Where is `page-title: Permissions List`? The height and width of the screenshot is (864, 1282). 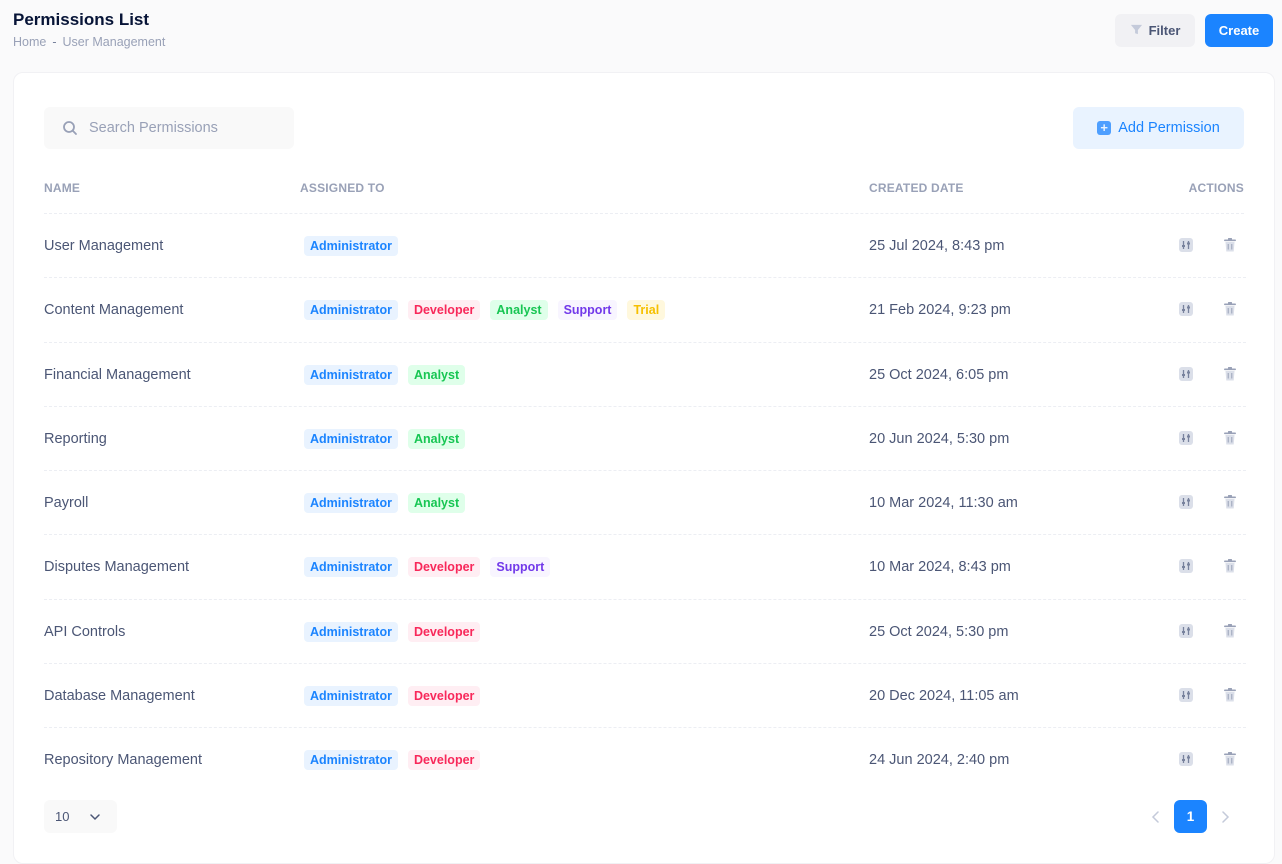 page-title: Permissions List is located at coordinates (81, 19).